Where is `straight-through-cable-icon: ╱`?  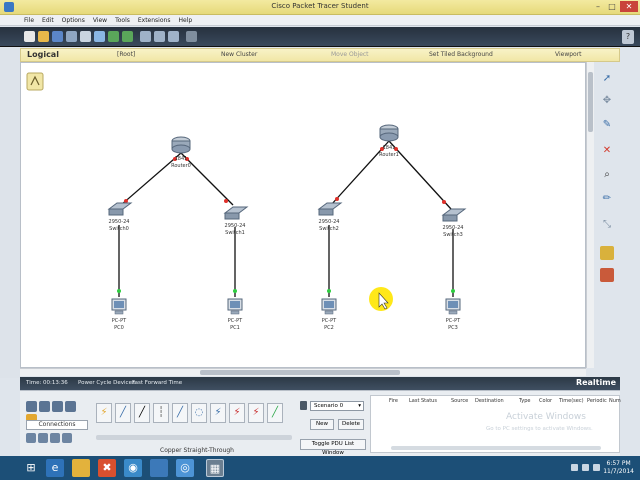
straight-through-cable-icon: ╱ is located at coordinates (142, 413).